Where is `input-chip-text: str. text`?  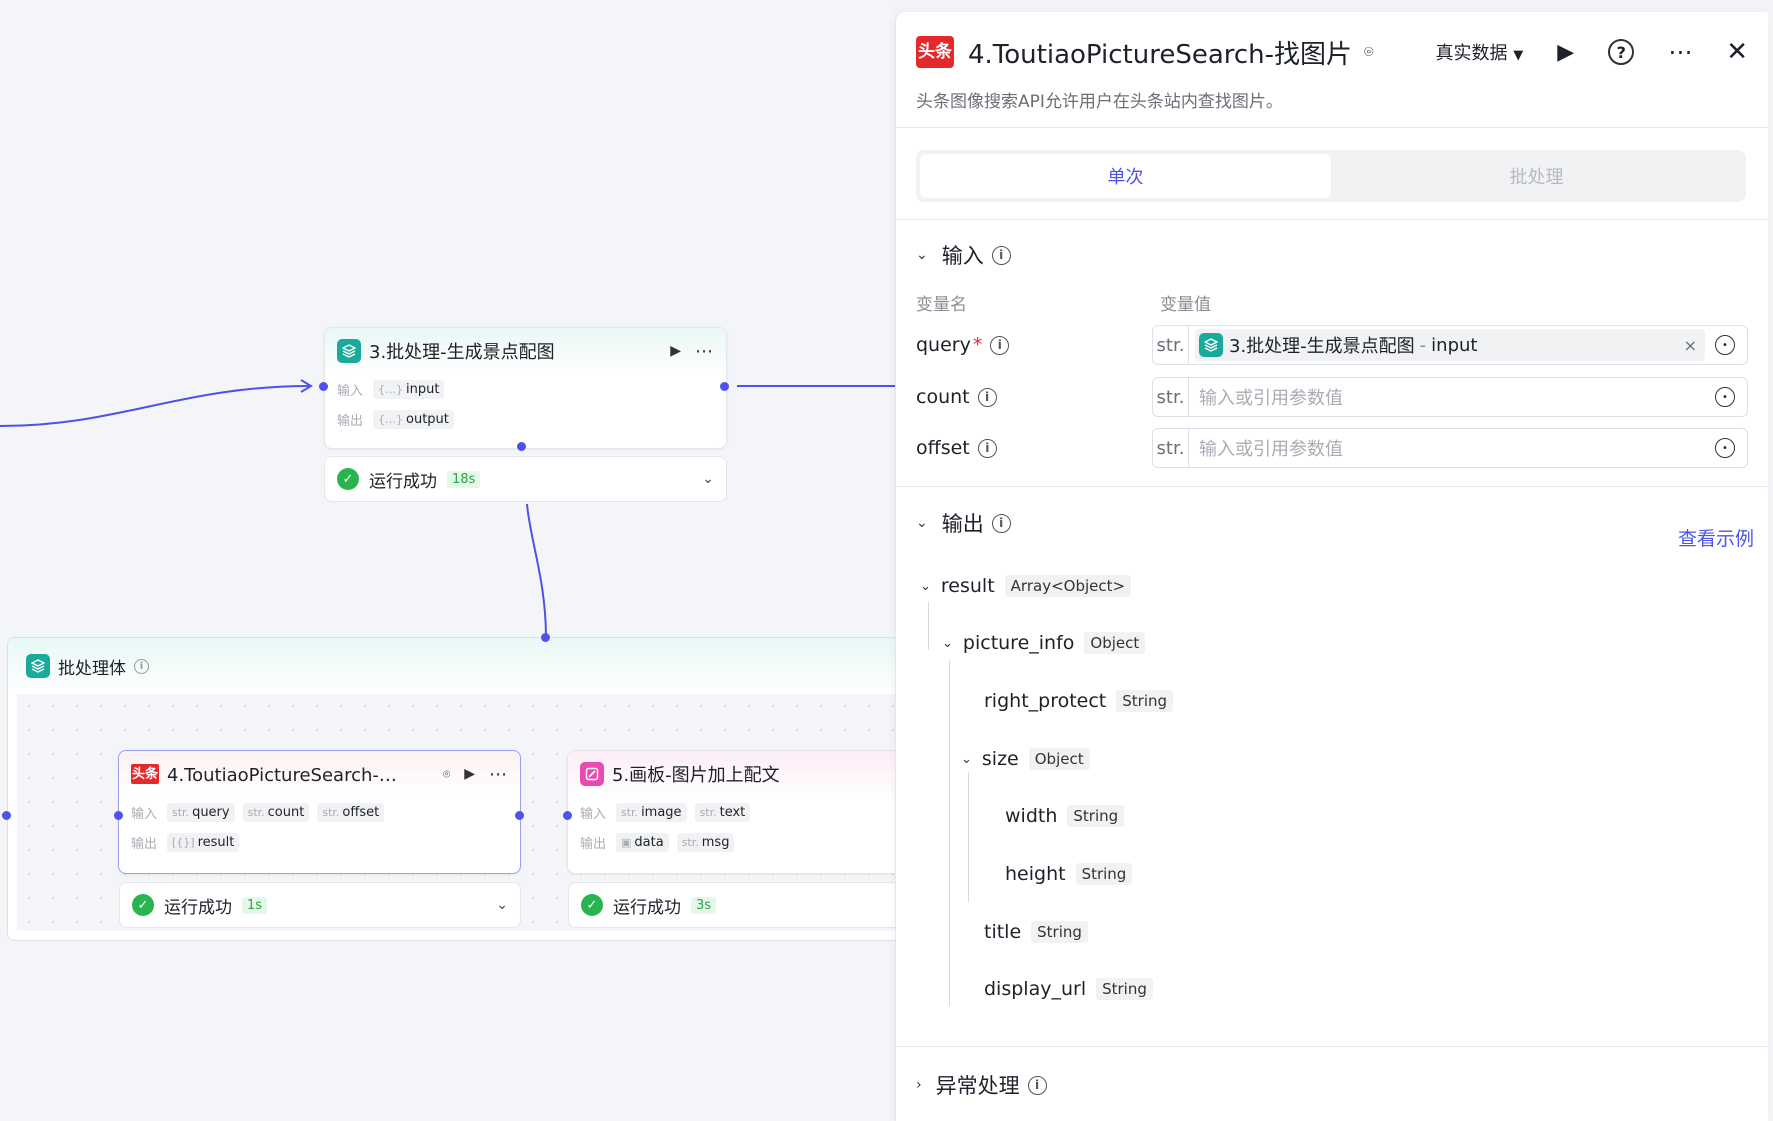
input-chip-text: str. text is located at coordinates (722, 812).